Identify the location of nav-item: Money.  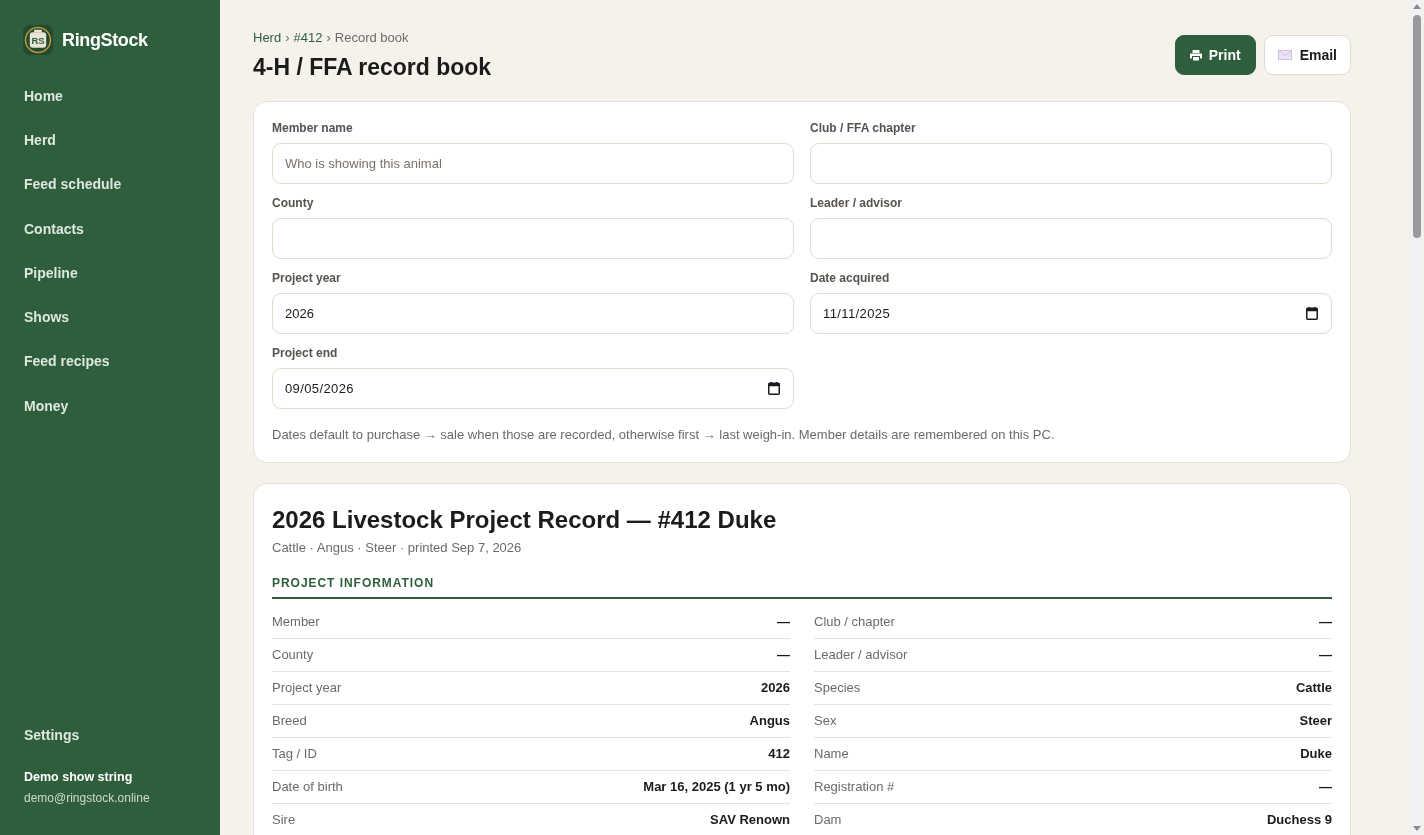
(110, 406).